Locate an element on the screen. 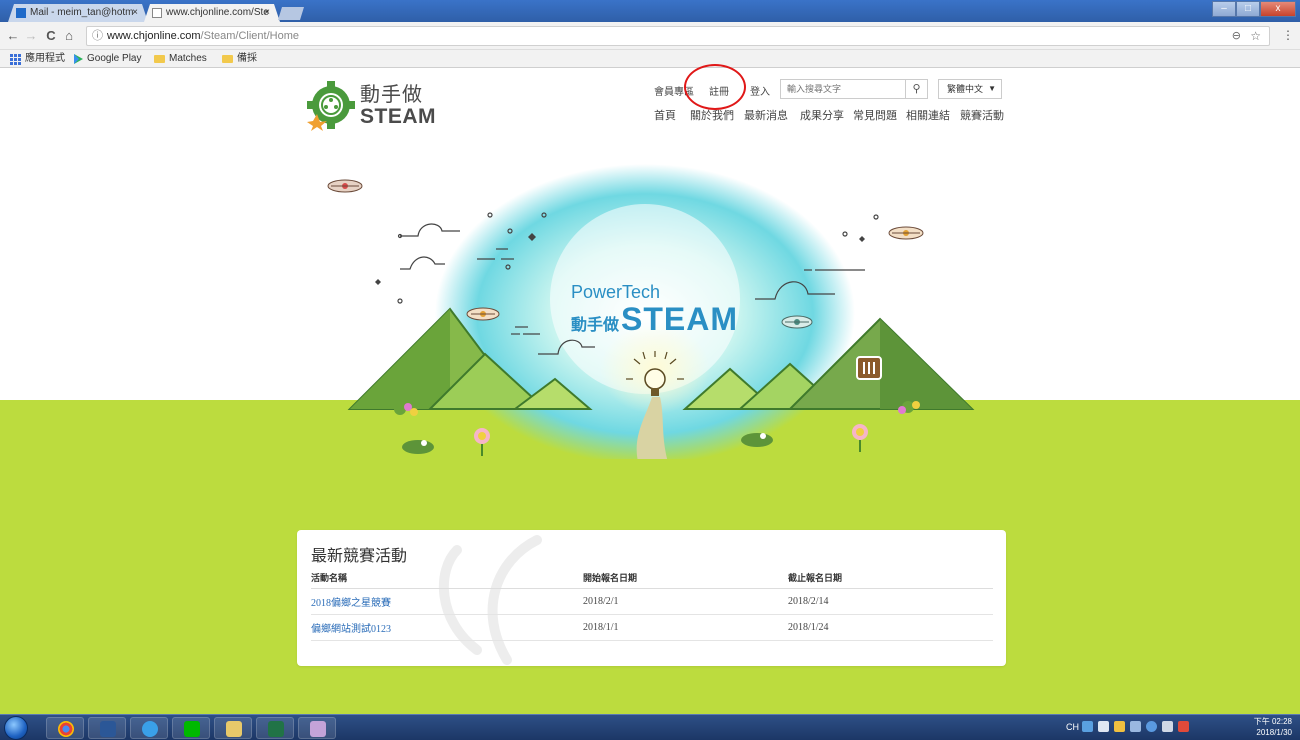 The image size is (1300, 740). tray-app-icon is located at coordinates (1119, 726).